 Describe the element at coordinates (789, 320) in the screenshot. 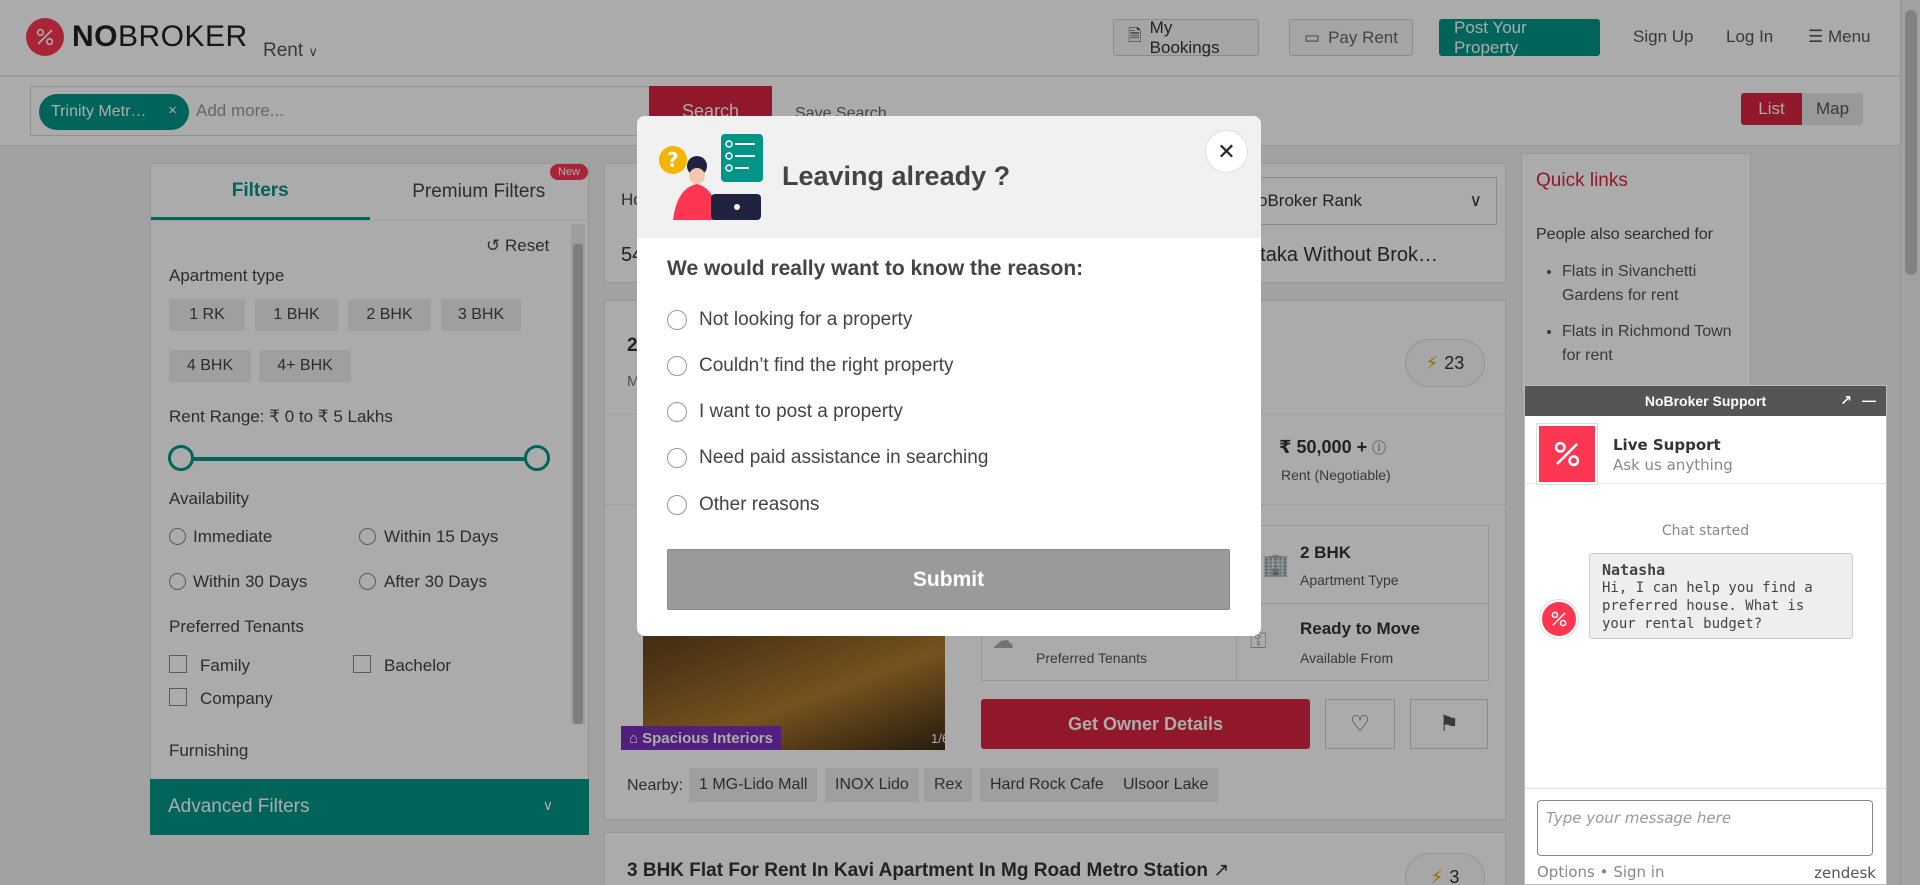

I see `reason-option: Not looking for a property` at that location.